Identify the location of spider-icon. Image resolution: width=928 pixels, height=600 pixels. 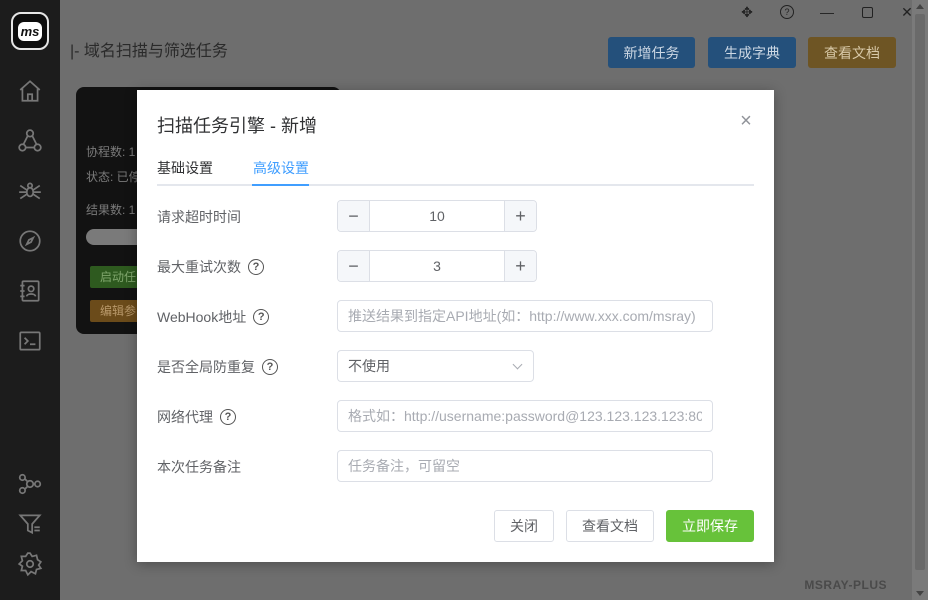
(30, 191).